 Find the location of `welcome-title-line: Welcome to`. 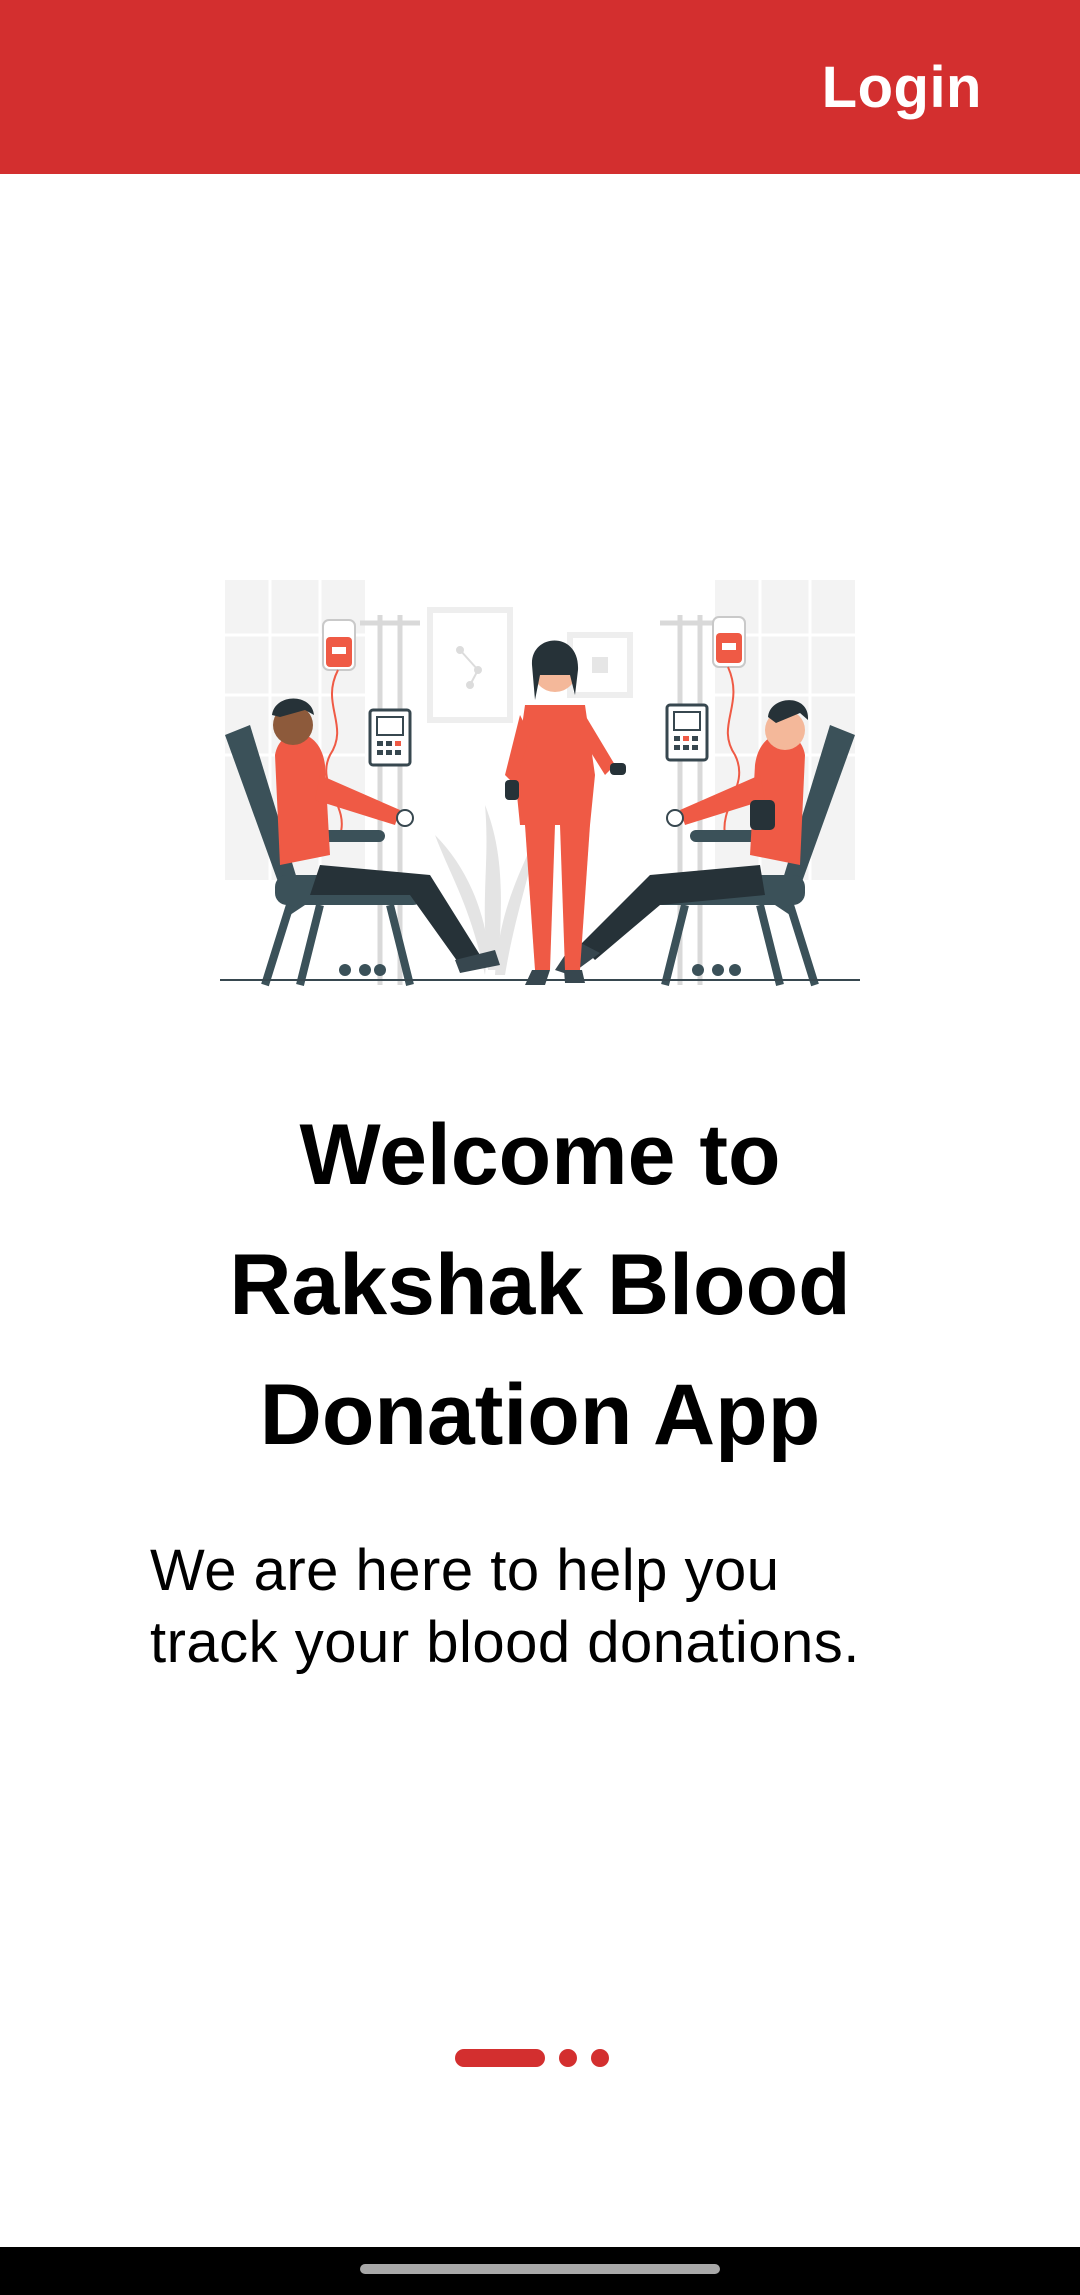

welcome-title-line: Welcome to is located at coordinates (540, 1155).